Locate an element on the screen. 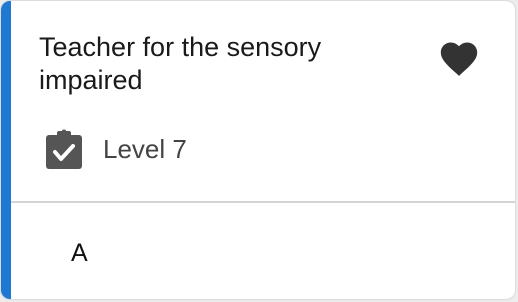 The width and height of the screenshot is (518, 302). accent-bar is located at coordinates (6, 150).